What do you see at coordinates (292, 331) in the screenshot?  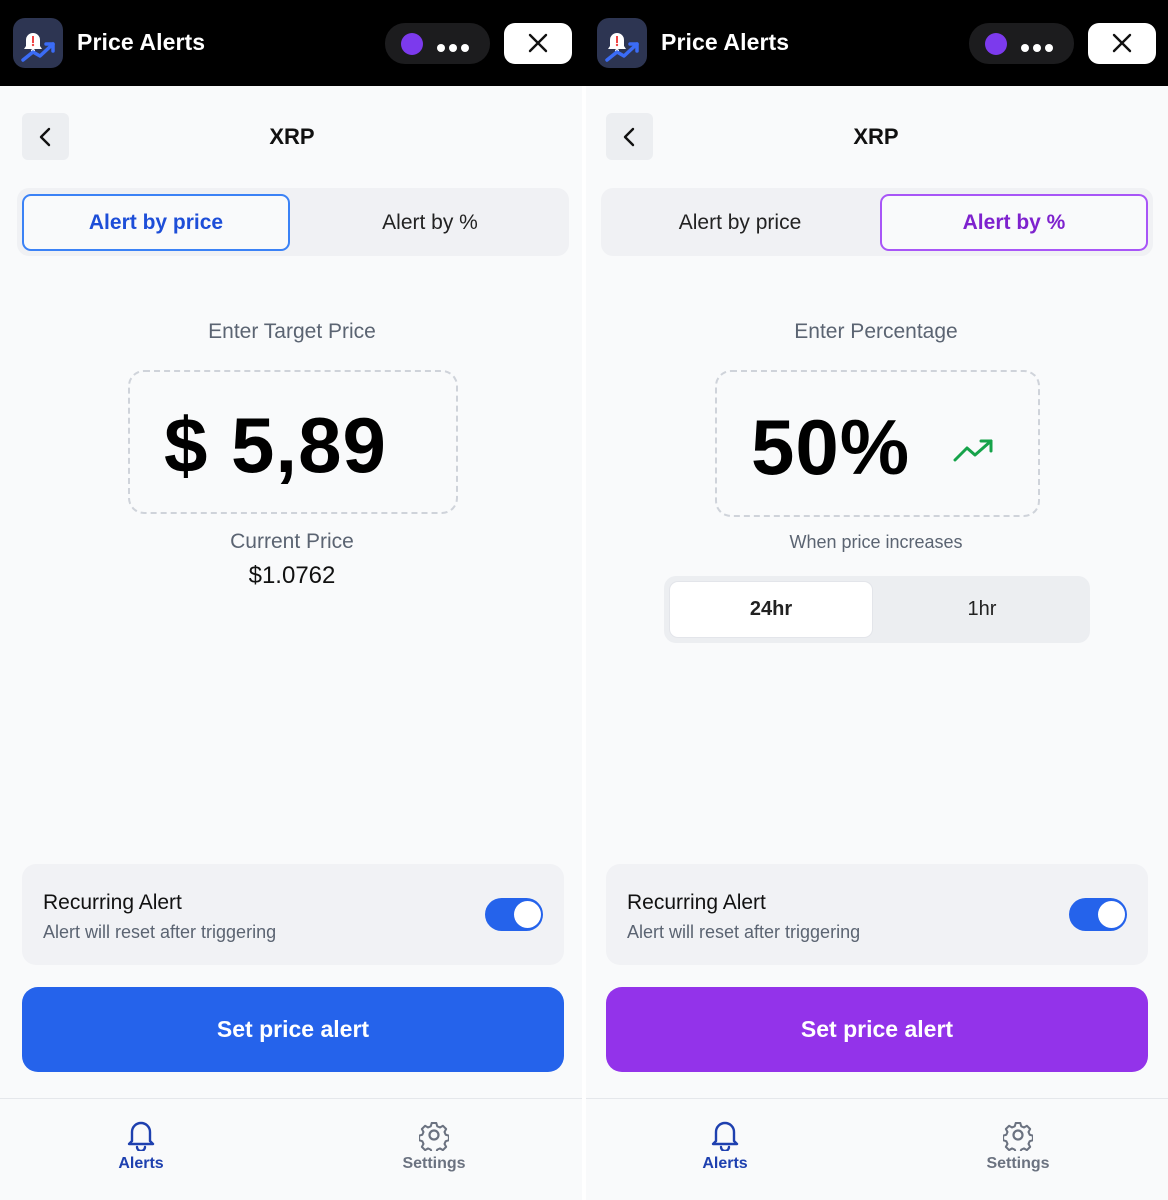 I see `target-price-label: Enter Target Price` at bounding box center [292, 331].